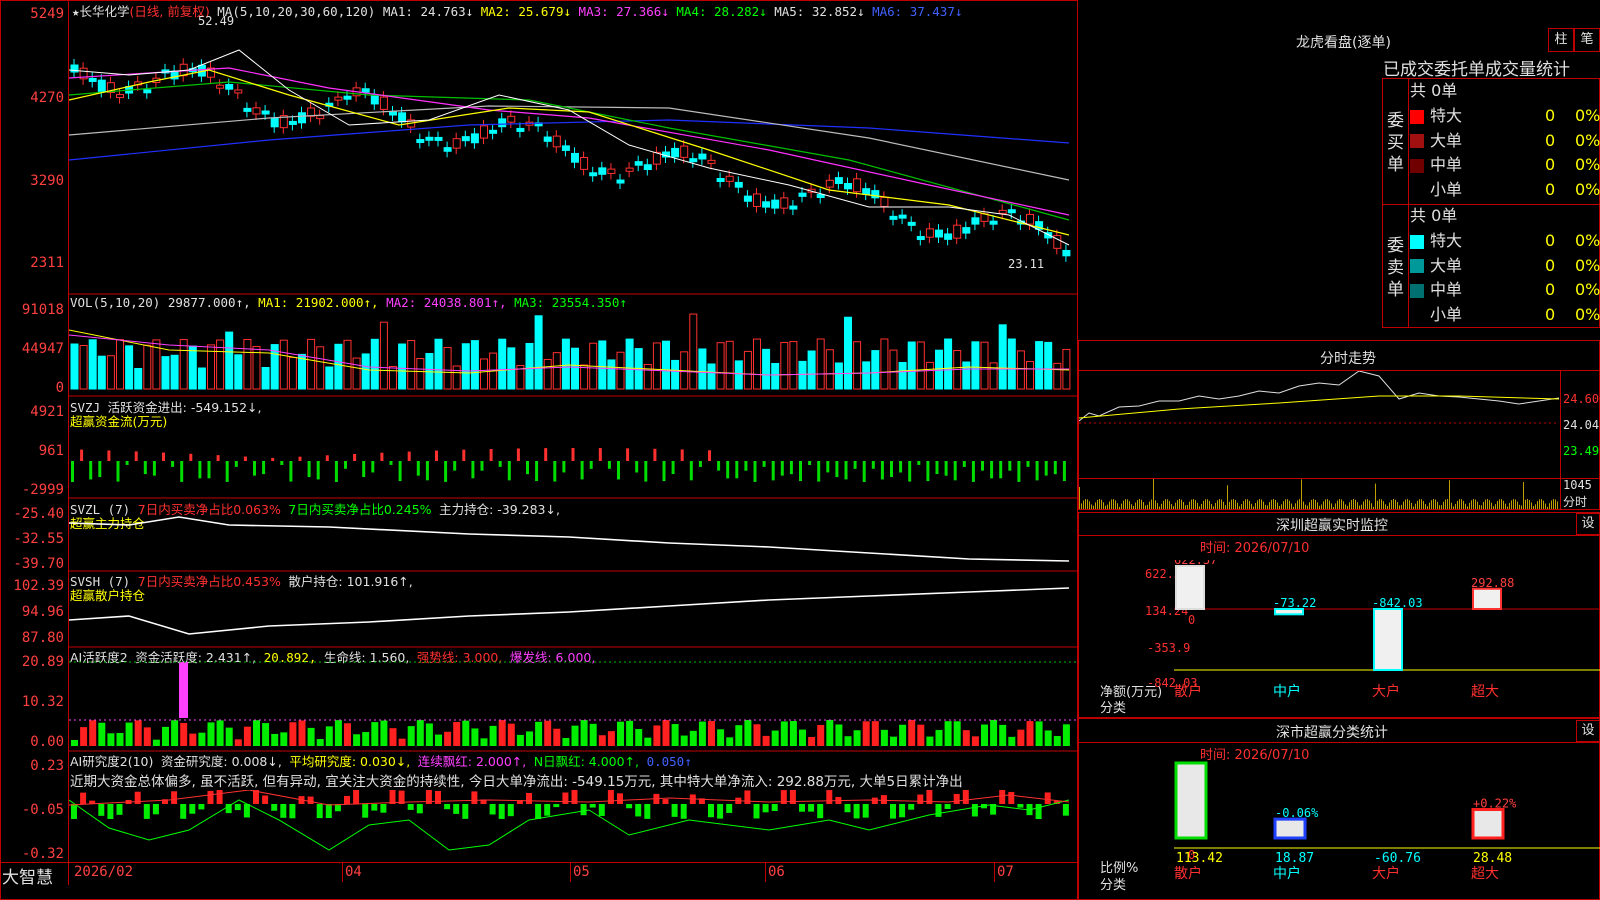  I want to click on ai1-axis-label: 0.00, so click(47, 742).